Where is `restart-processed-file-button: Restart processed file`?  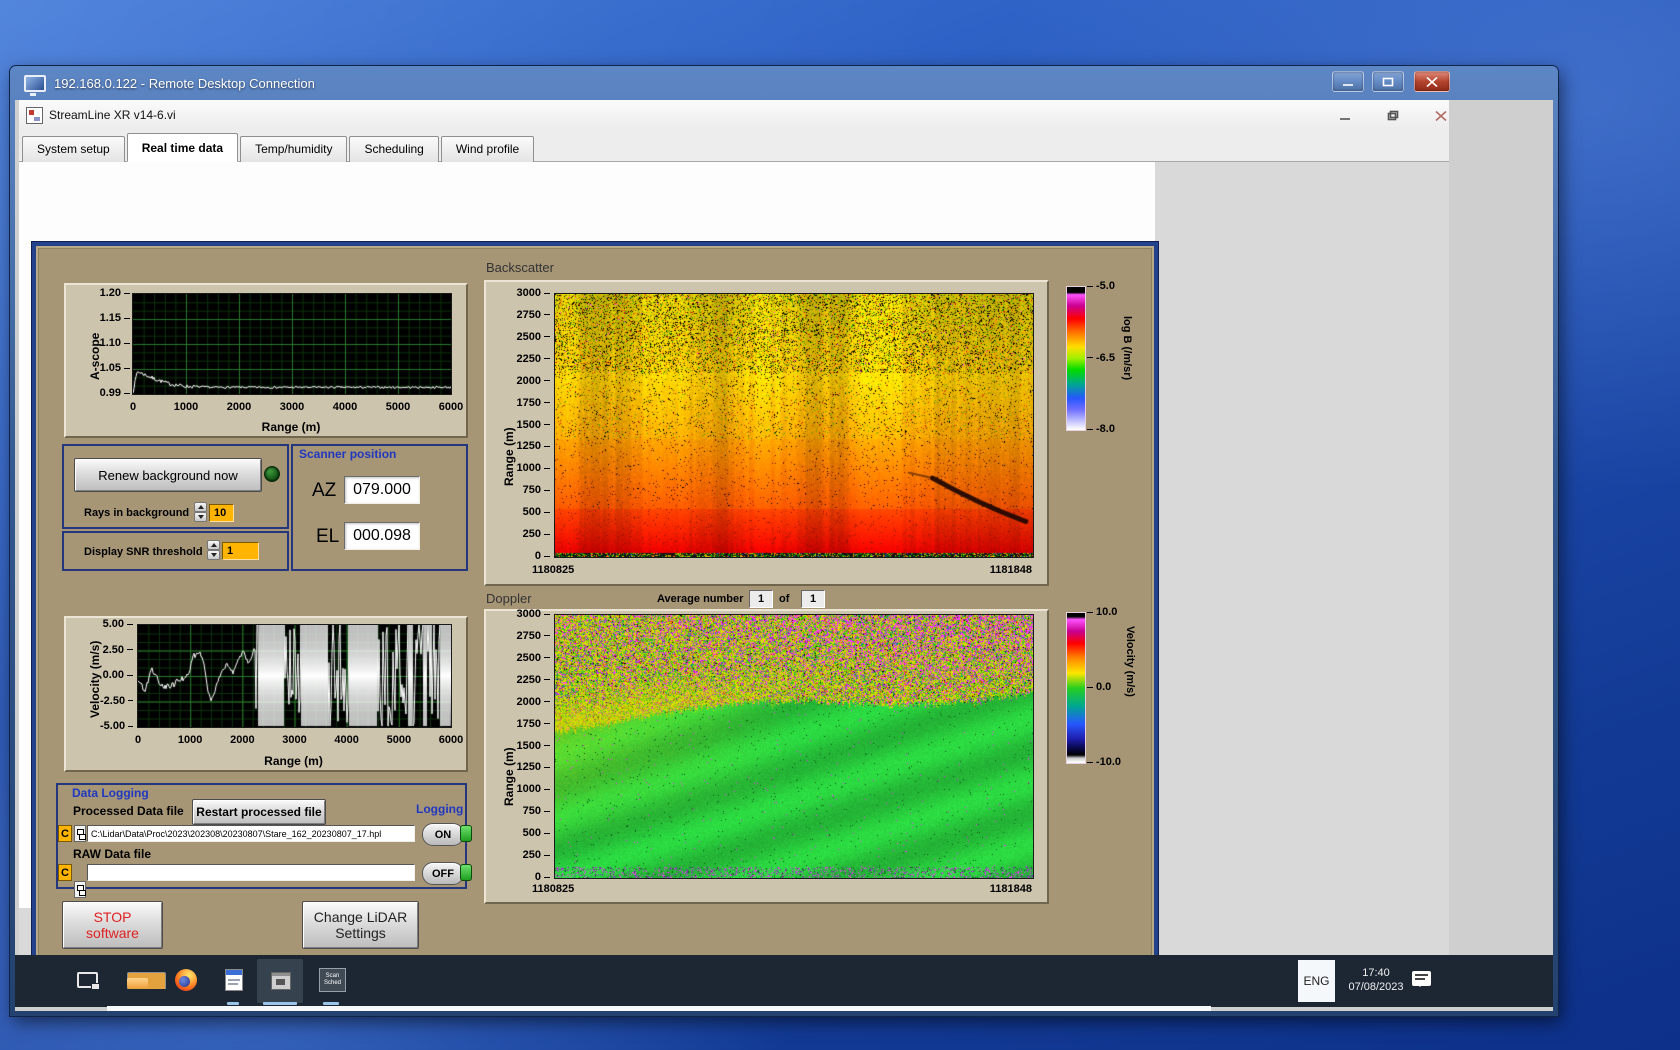 restart-processed-file-button: Restart processed file is located at coordinates (259, 812).